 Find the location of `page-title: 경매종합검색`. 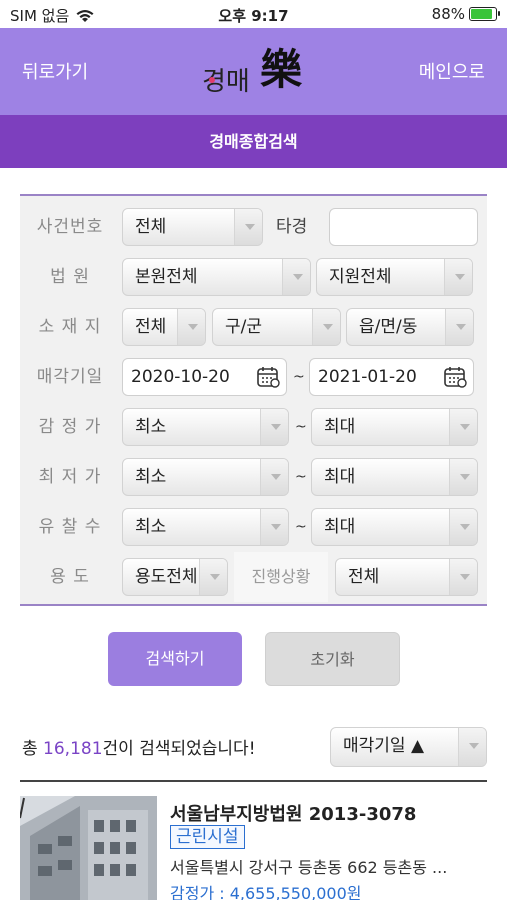

page-title: 경매종합검색 is located at coordinates (253, 141).